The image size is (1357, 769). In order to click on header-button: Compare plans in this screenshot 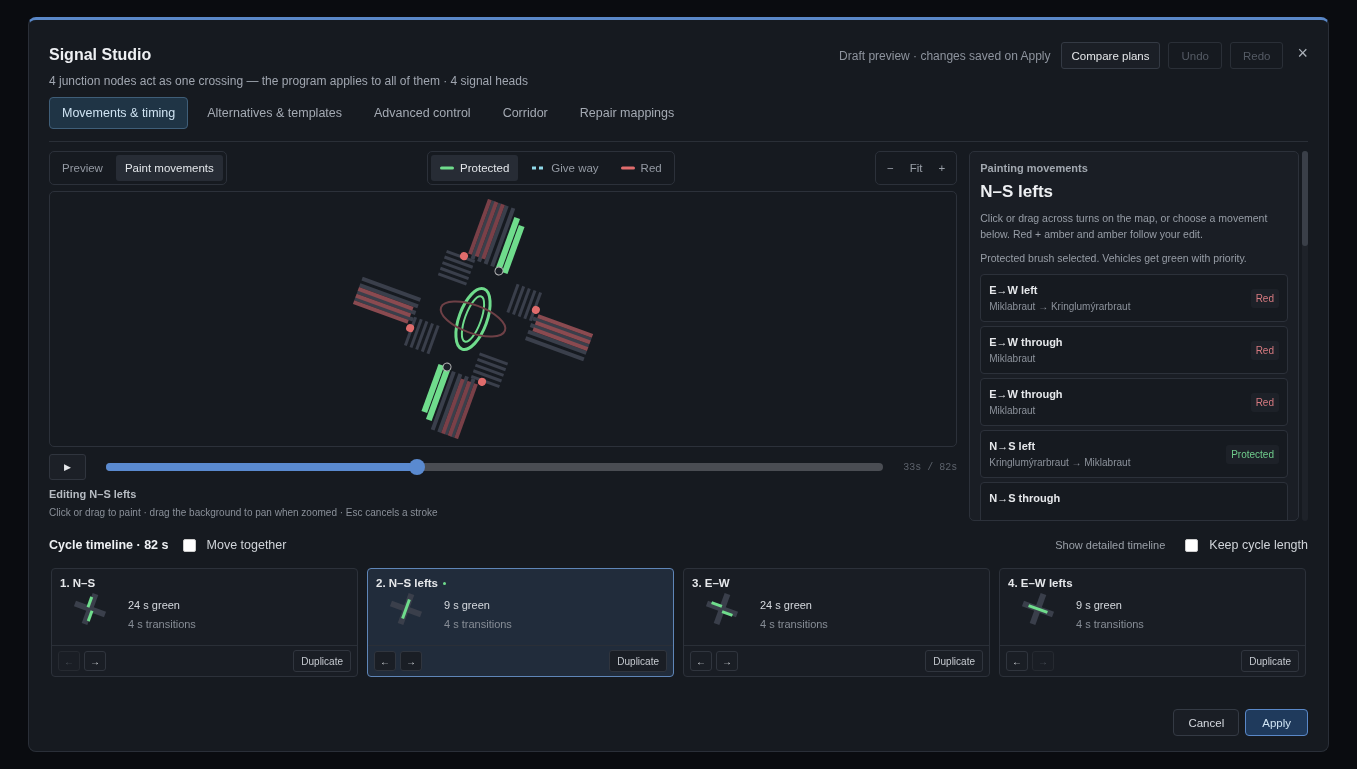, I will do `click(1110, 55)`.